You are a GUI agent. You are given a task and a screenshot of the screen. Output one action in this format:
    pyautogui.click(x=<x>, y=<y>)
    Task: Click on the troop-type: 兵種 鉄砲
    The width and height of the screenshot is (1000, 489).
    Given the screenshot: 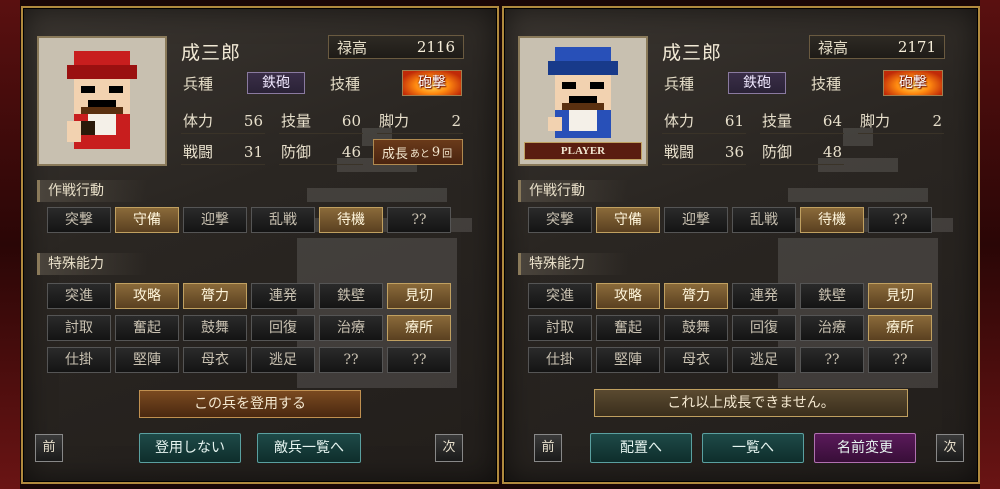 What is the action you would take?
    pyautogui.click(x=244, y=83)
    